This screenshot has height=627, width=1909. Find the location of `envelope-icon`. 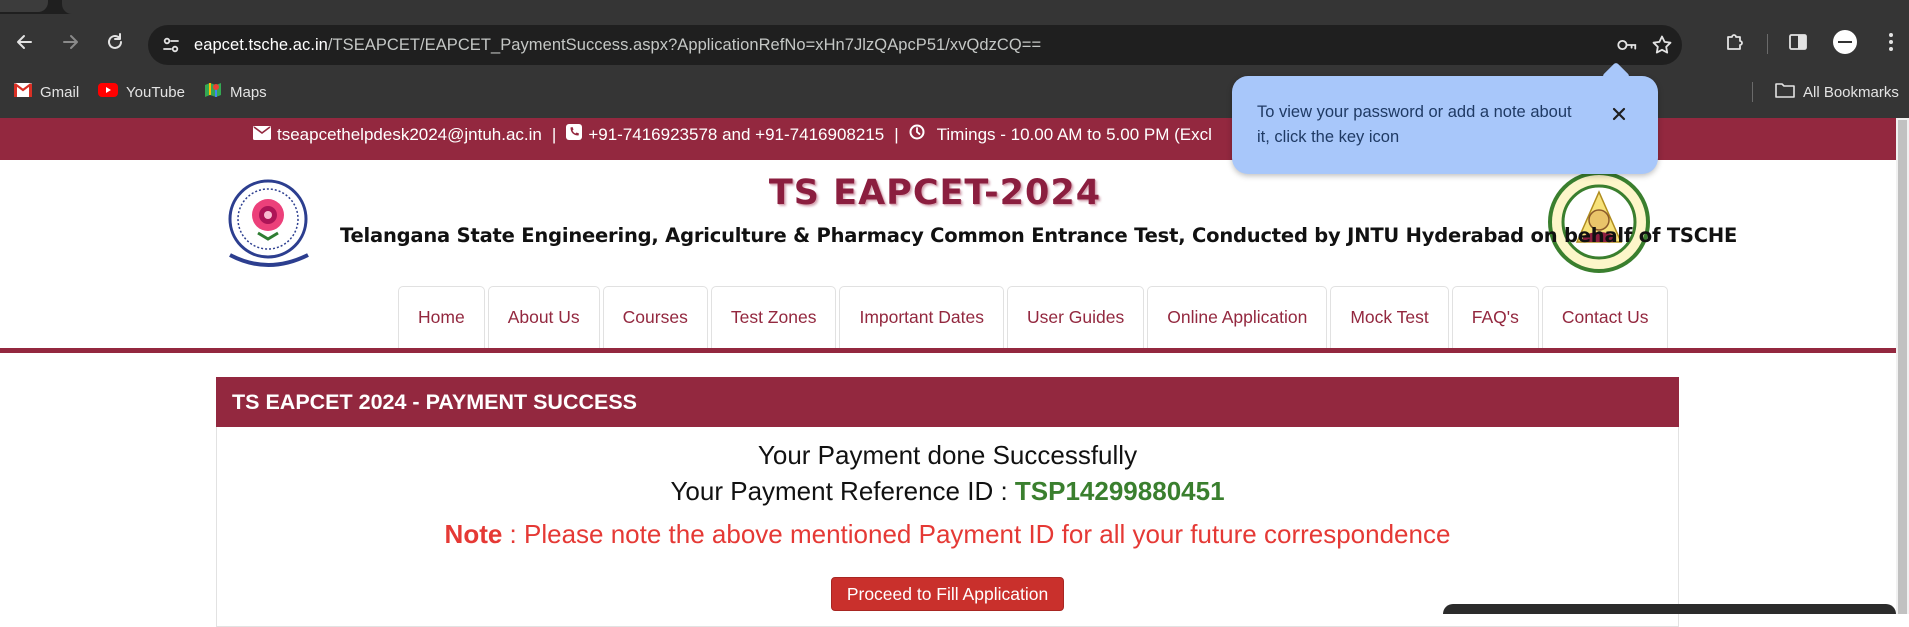

envelope-icon is located at coordinates (262, 135).